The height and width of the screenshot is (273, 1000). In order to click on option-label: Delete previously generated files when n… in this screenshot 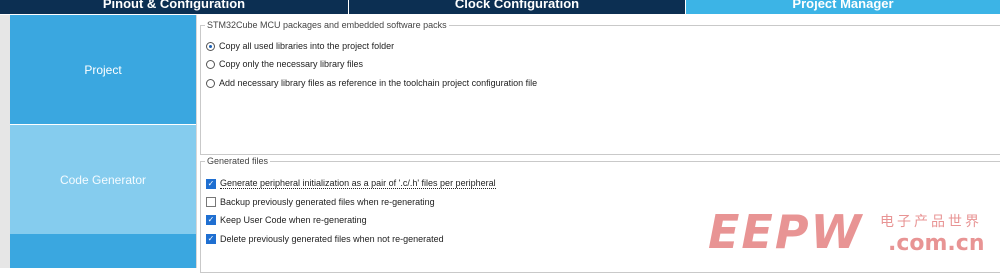, I will do `click(332, 239)`.